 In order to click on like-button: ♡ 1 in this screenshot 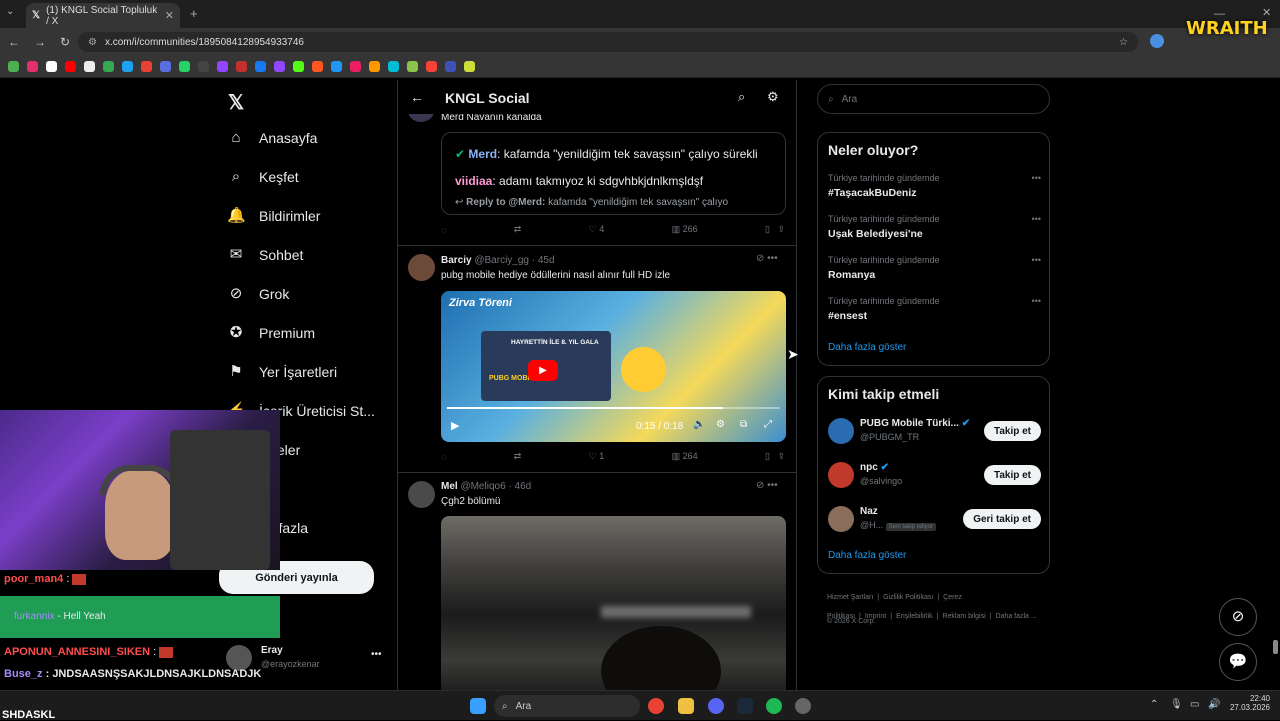, I will do `click(597, 456)`.